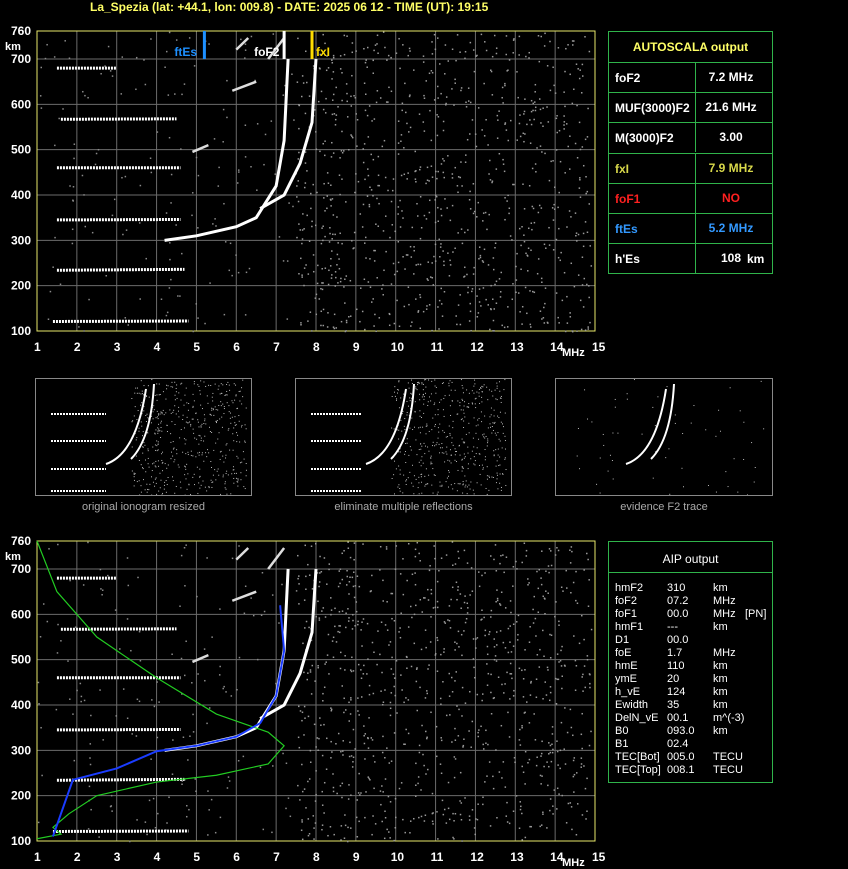 The width and height of the screenshot is (848, 869). Describe the element at coordinates (37, 857) in the screenshot. I see `x-tick-label: 1` at that location.